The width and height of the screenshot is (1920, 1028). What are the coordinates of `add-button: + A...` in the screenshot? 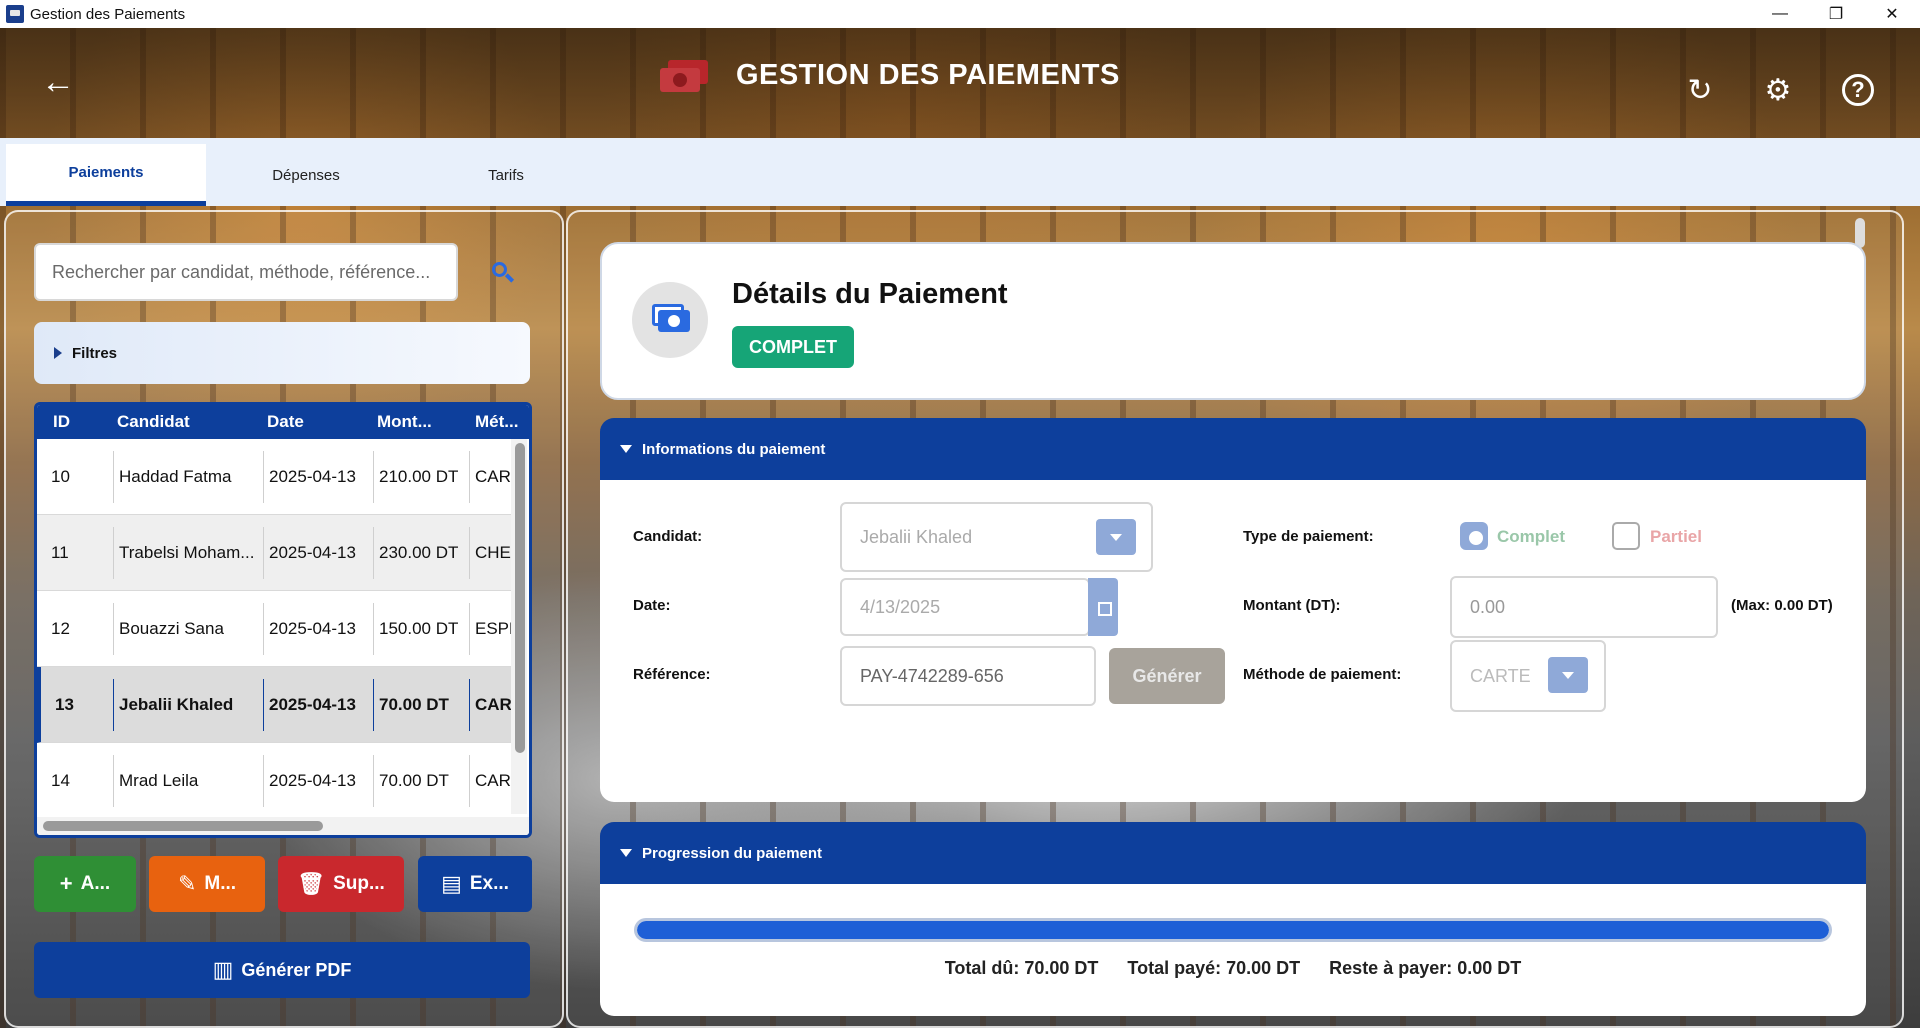 It's located at (85, 884).